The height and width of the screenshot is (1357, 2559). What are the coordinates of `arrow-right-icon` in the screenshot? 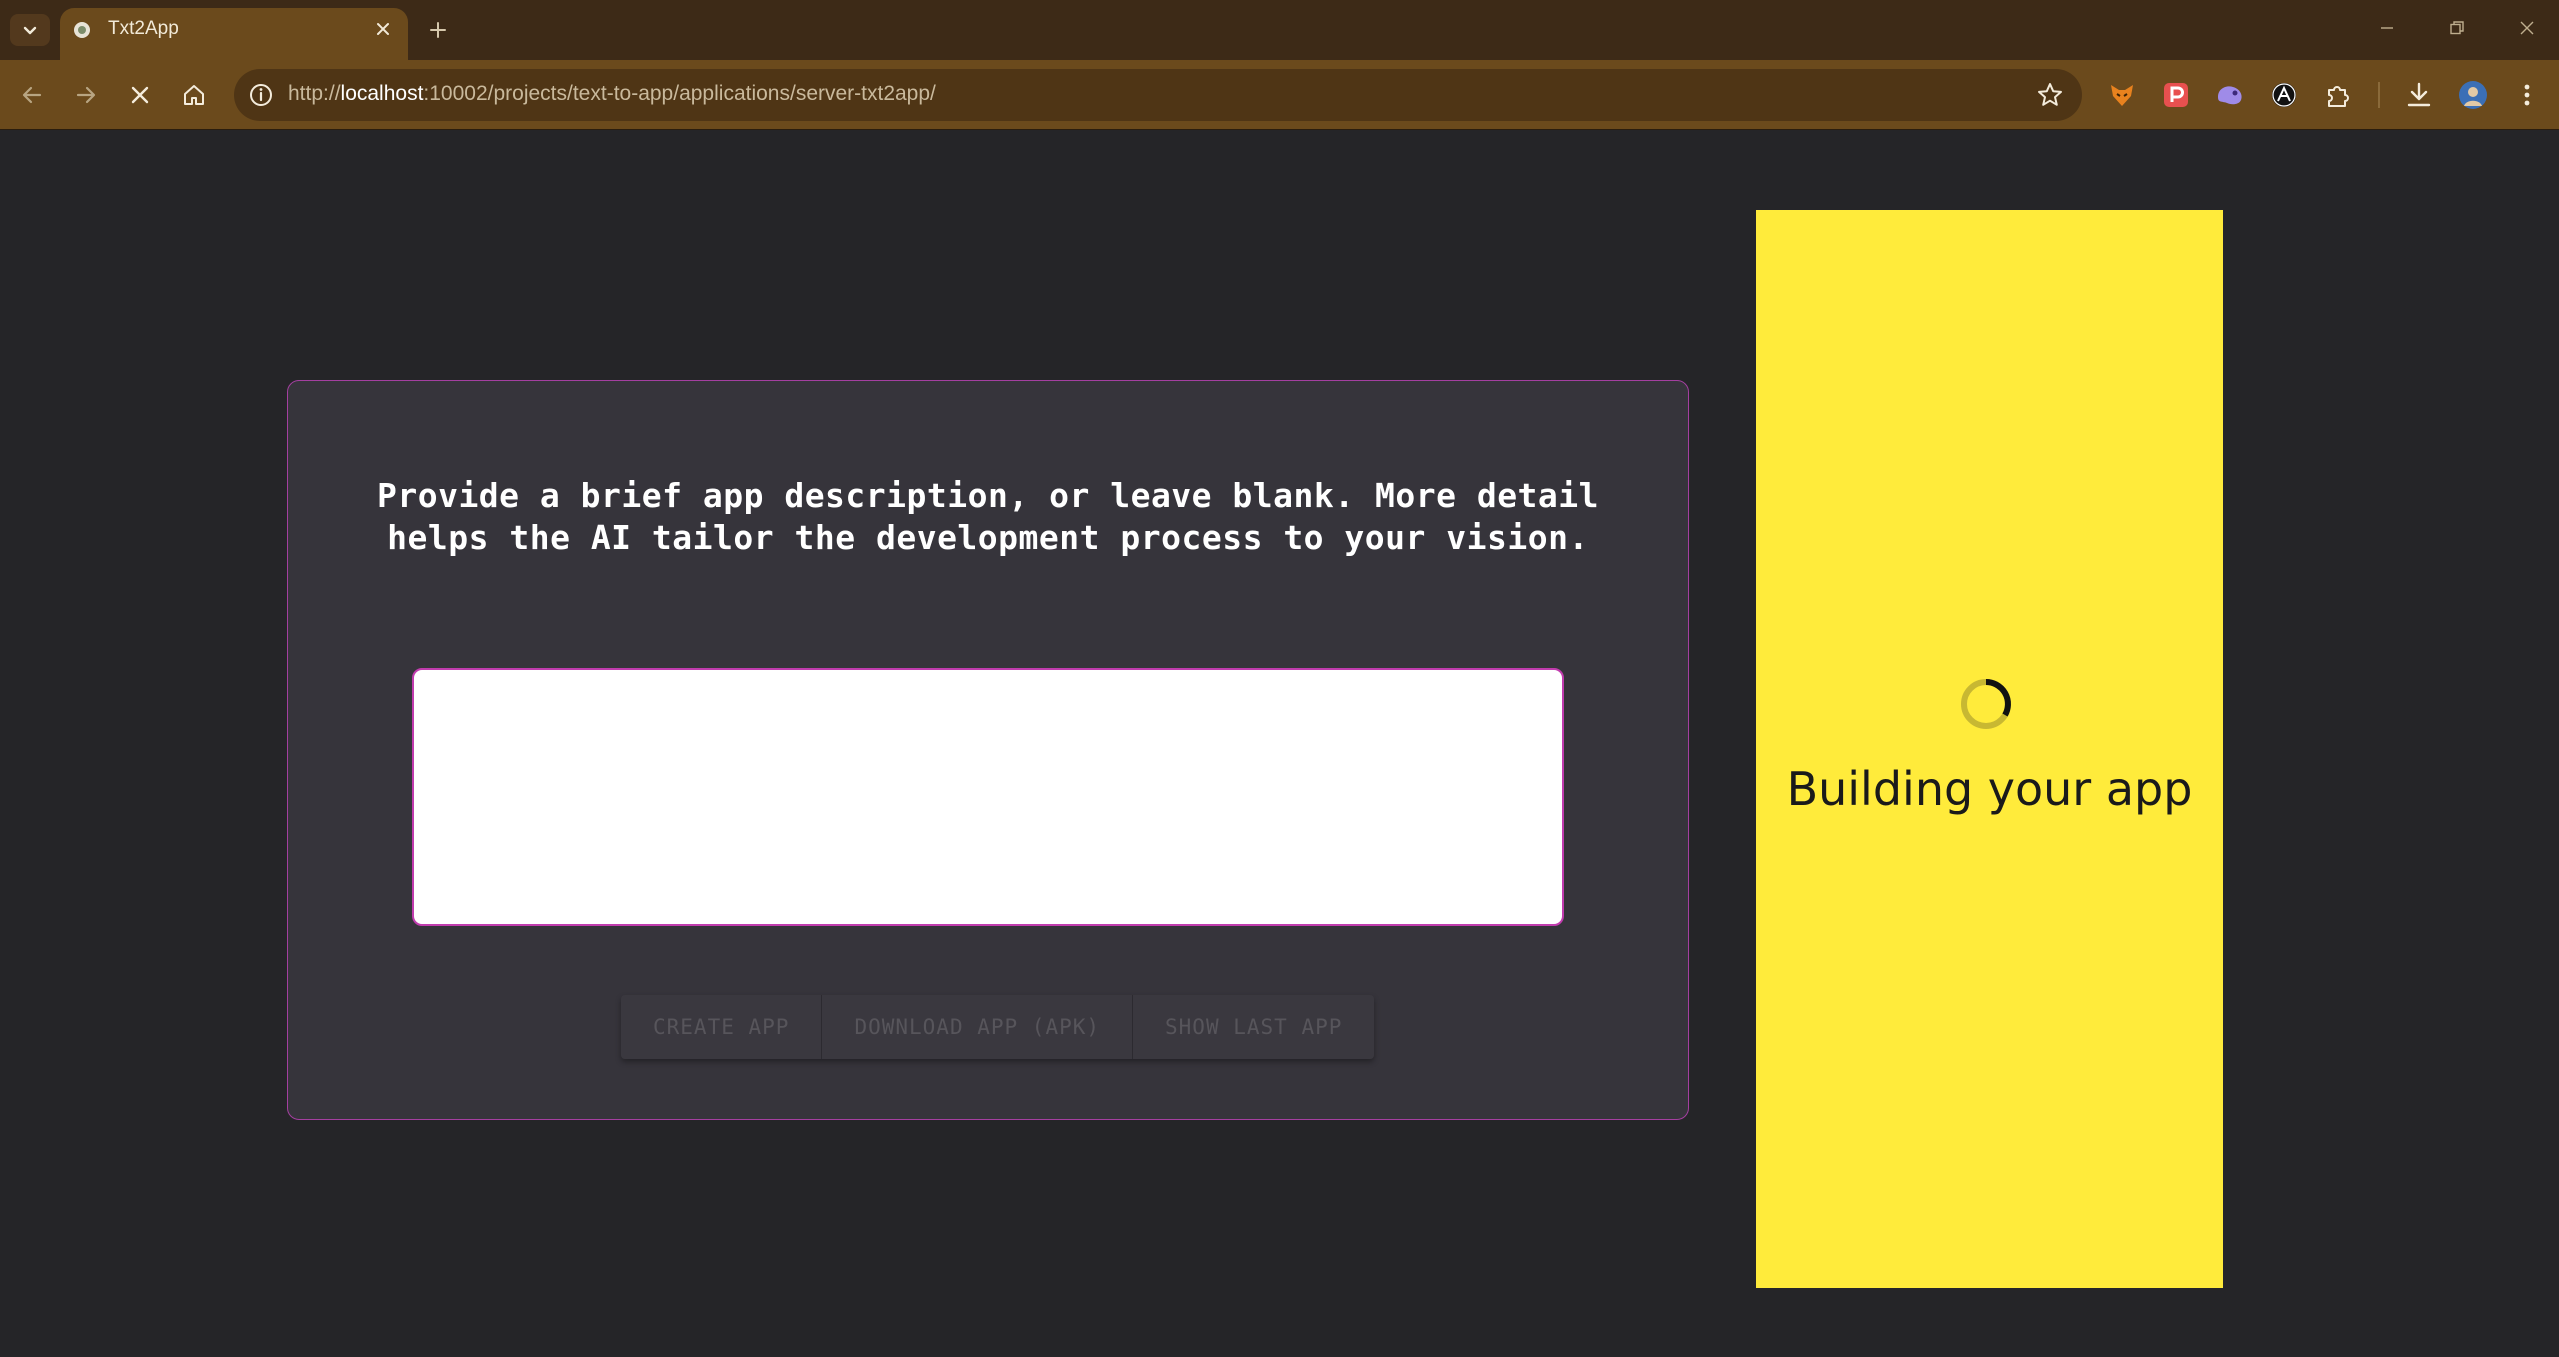 It's located at (86, 95).